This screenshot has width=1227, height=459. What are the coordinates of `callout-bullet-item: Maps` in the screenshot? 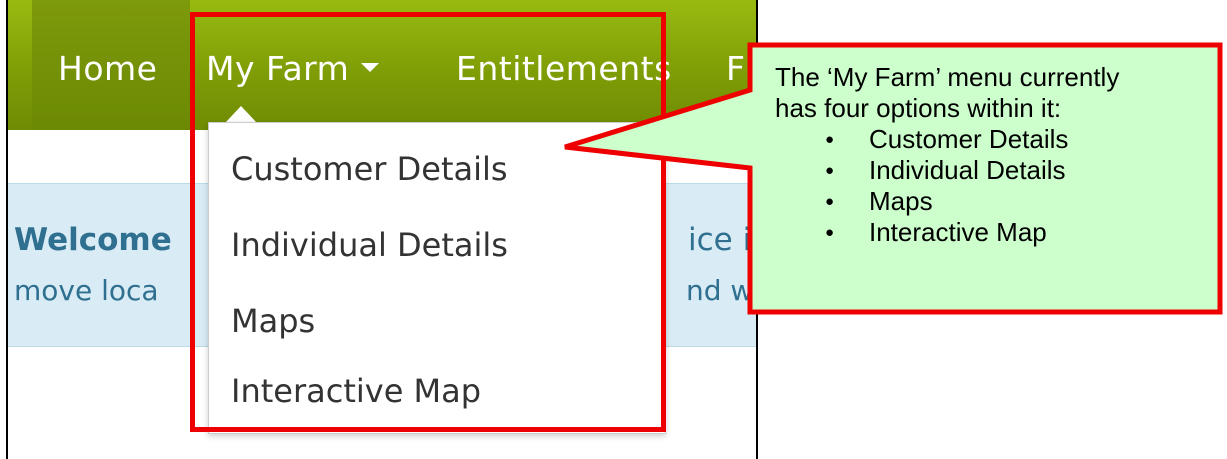 It's located at (995, 201).